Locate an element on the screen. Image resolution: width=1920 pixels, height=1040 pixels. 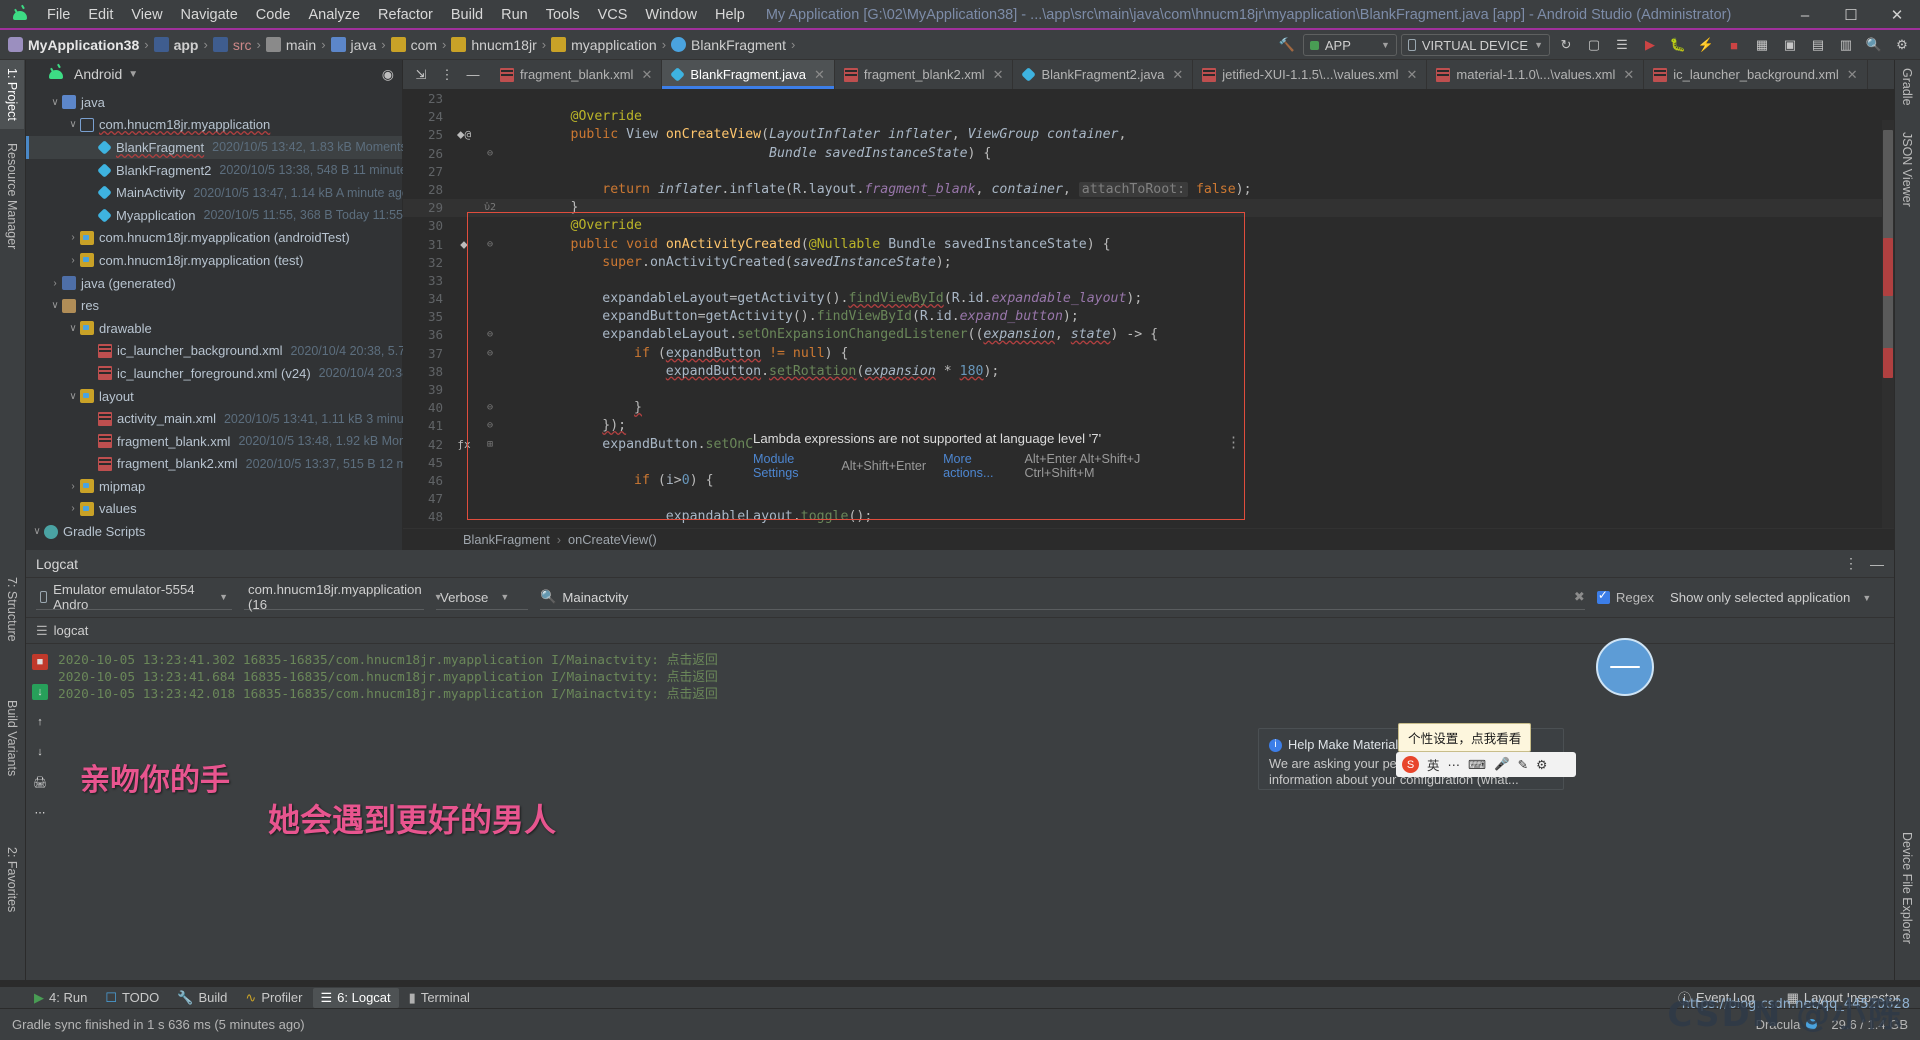
editor-tab: fragment_blank.xml ✕ is located at coordinates (577, 74).